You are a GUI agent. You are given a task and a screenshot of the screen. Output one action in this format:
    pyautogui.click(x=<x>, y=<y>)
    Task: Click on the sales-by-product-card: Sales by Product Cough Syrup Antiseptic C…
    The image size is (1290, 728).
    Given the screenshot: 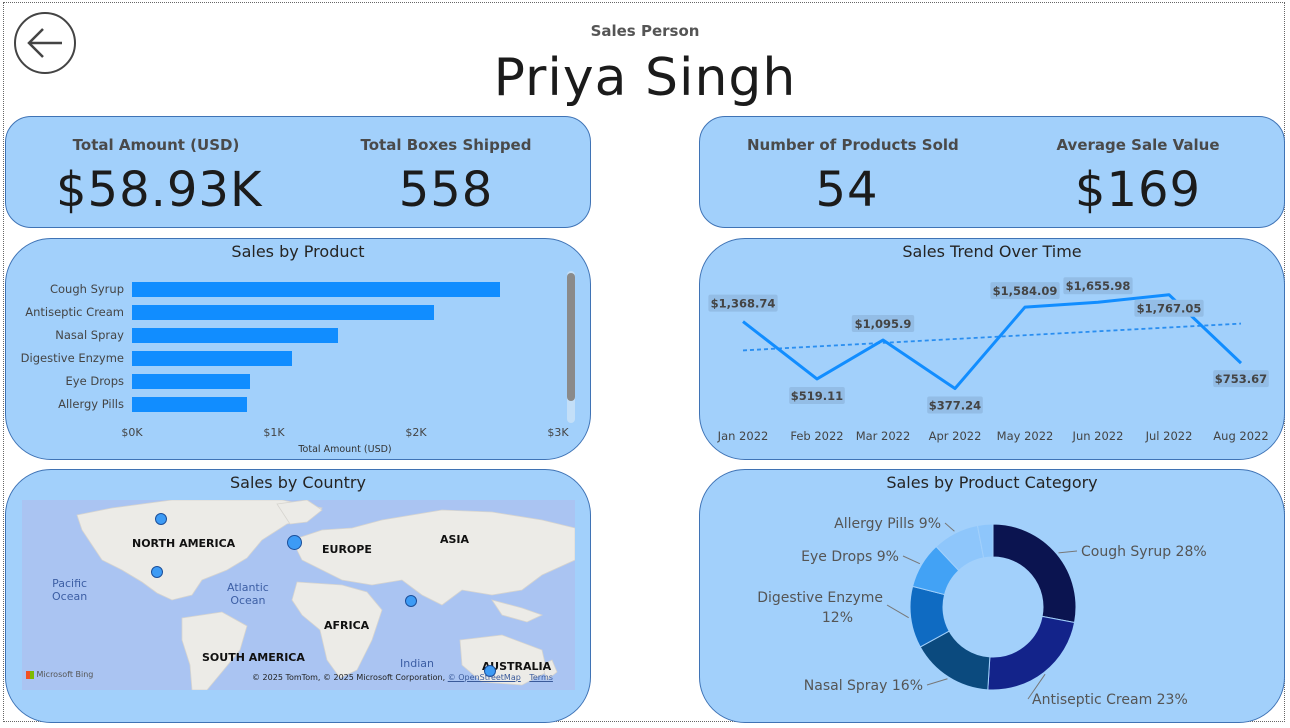 What is the action you would take?
    pyautogui.click(x=298, y=349)
    